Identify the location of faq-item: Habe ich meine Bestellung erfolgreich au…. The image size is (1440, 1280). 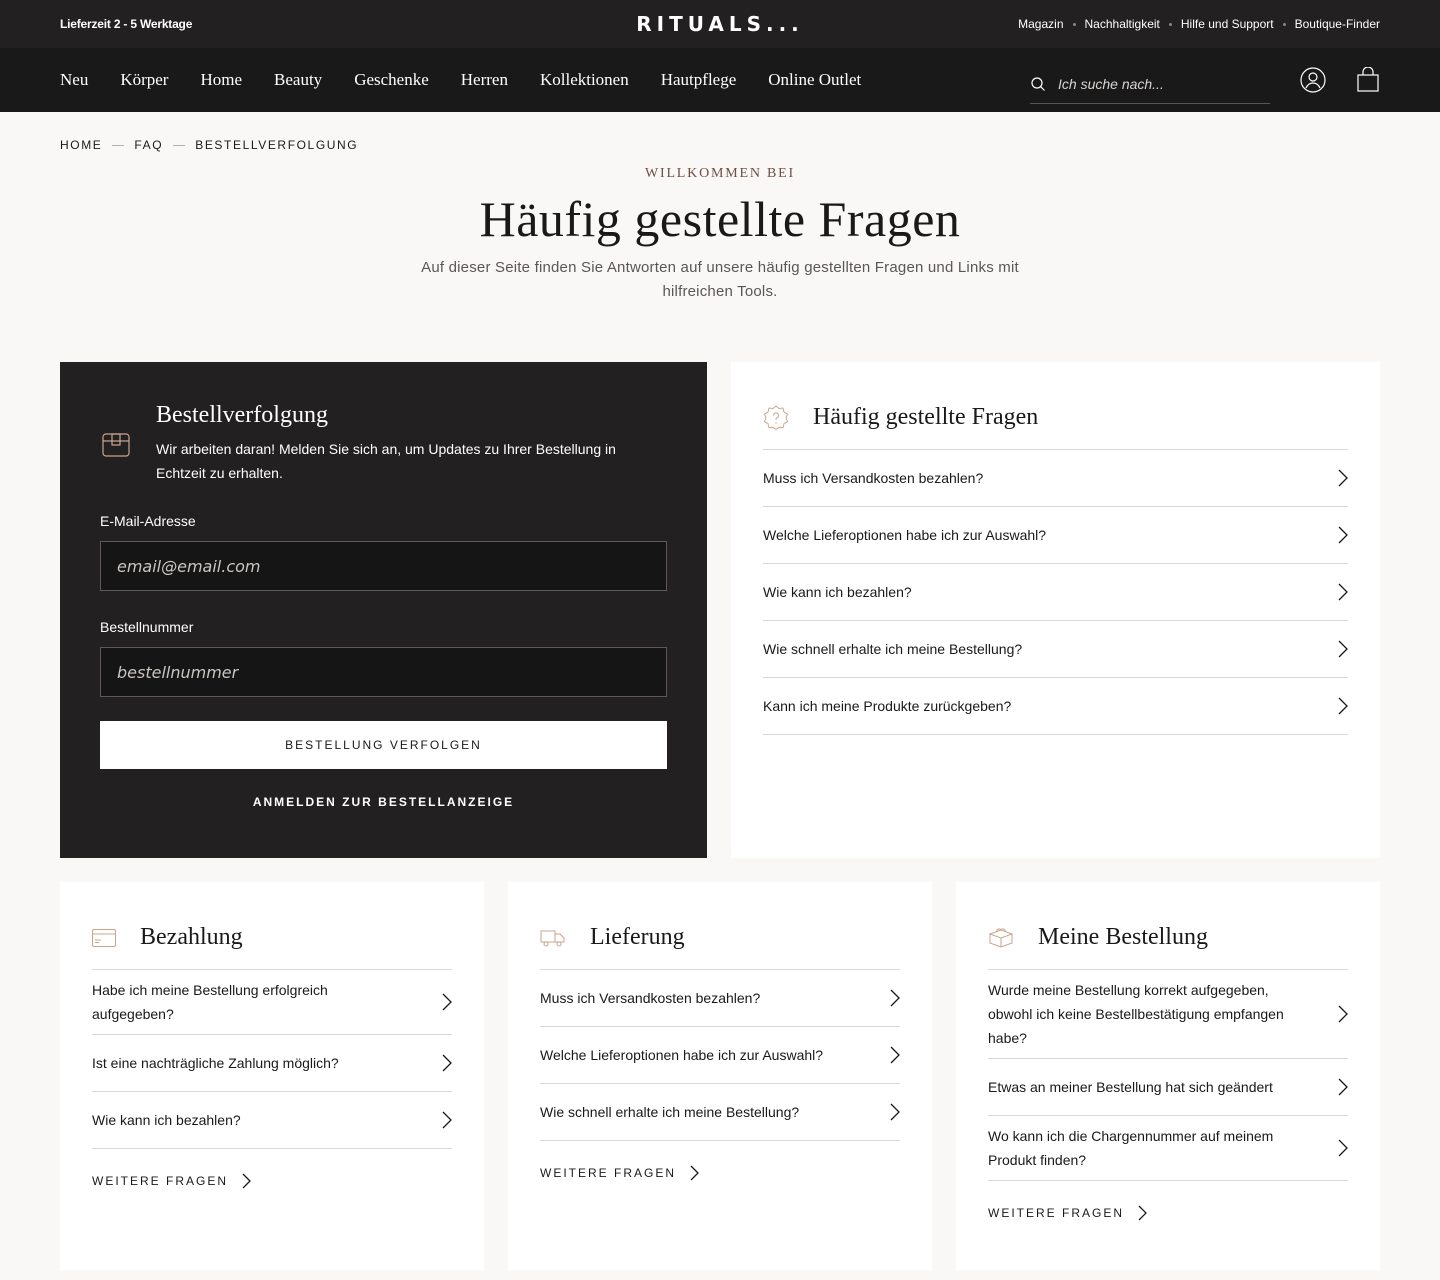
(272, 1002).